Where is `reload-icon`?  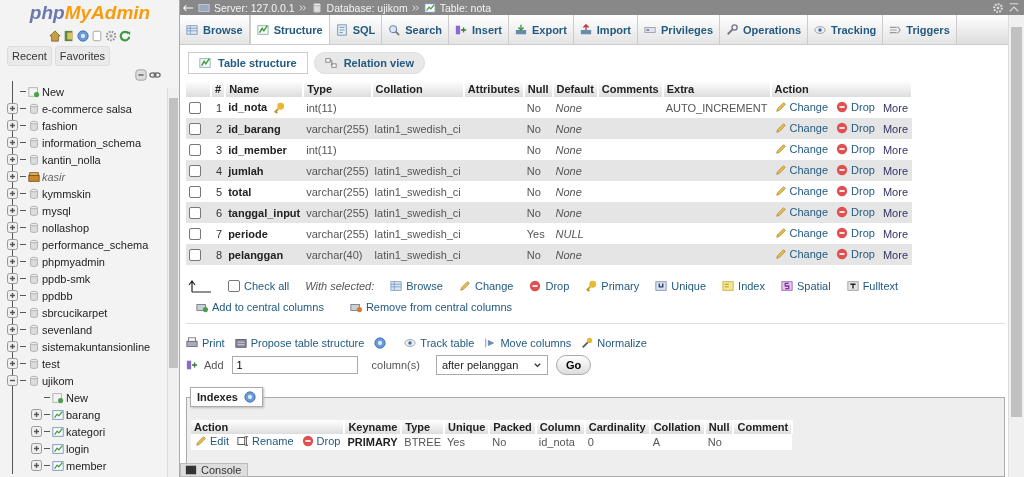 reload-icon is located at coordinates (124, 36).